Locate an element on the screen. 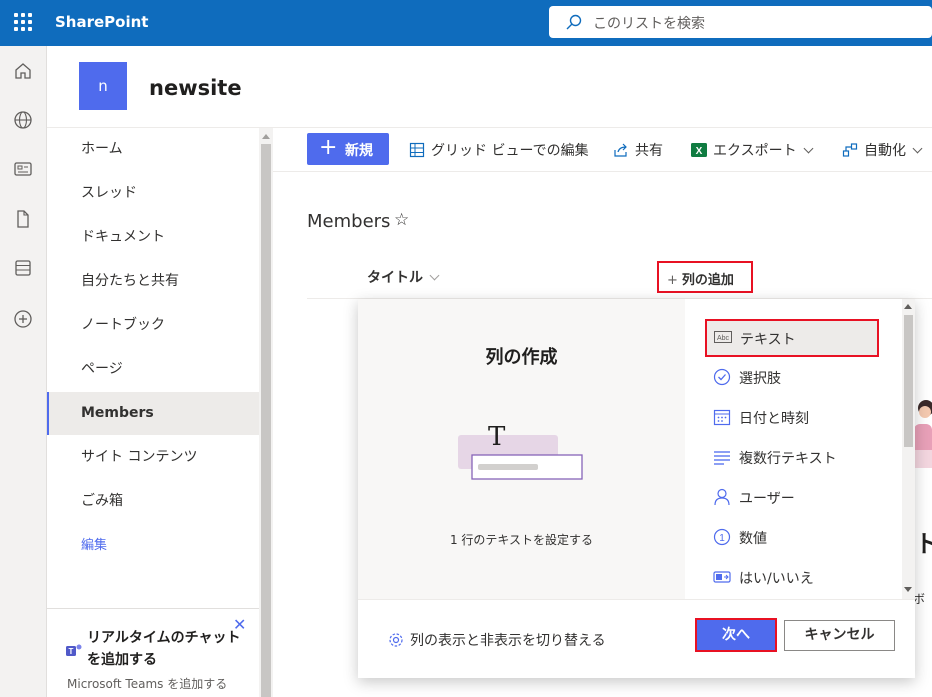 This screenshot has width=932, height=697. search-box: このリストを検索 is located at coordinates (740, 22).